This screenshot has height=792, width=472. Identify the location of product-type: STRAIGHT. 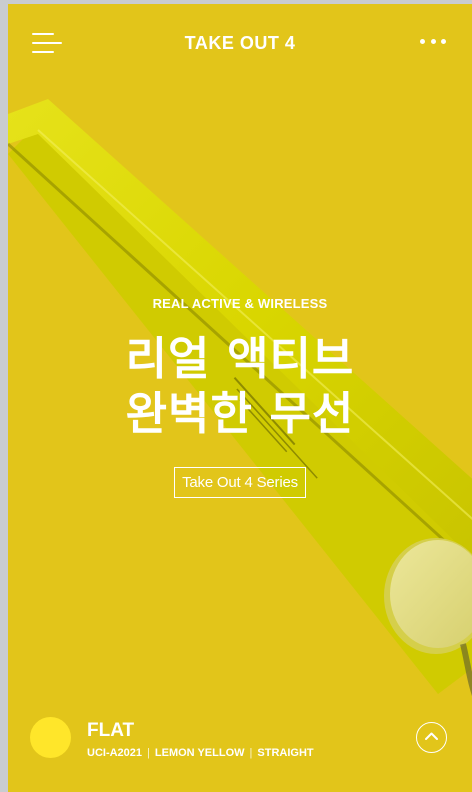
(285, 753).